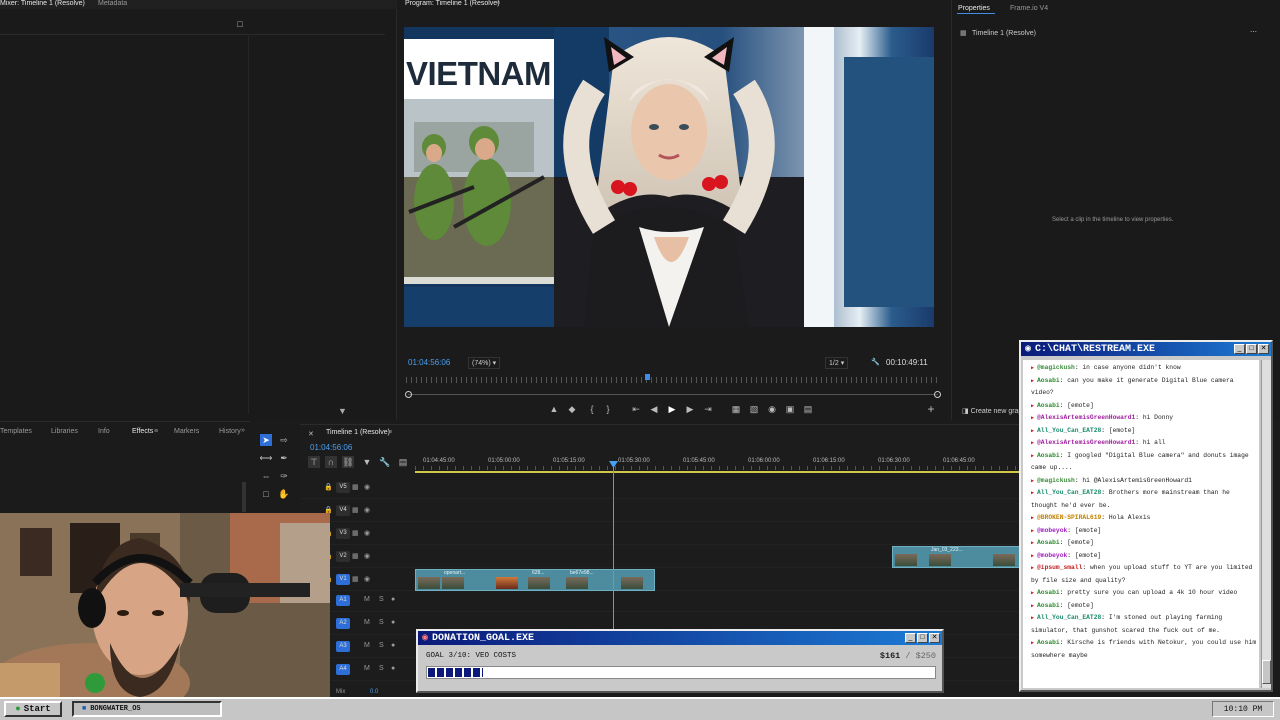 The height and width of the screenshot is (720, 1280). I want to click on donation-titlebar: ◉ DONATION_GOAL.EXE, so click(680, 638).